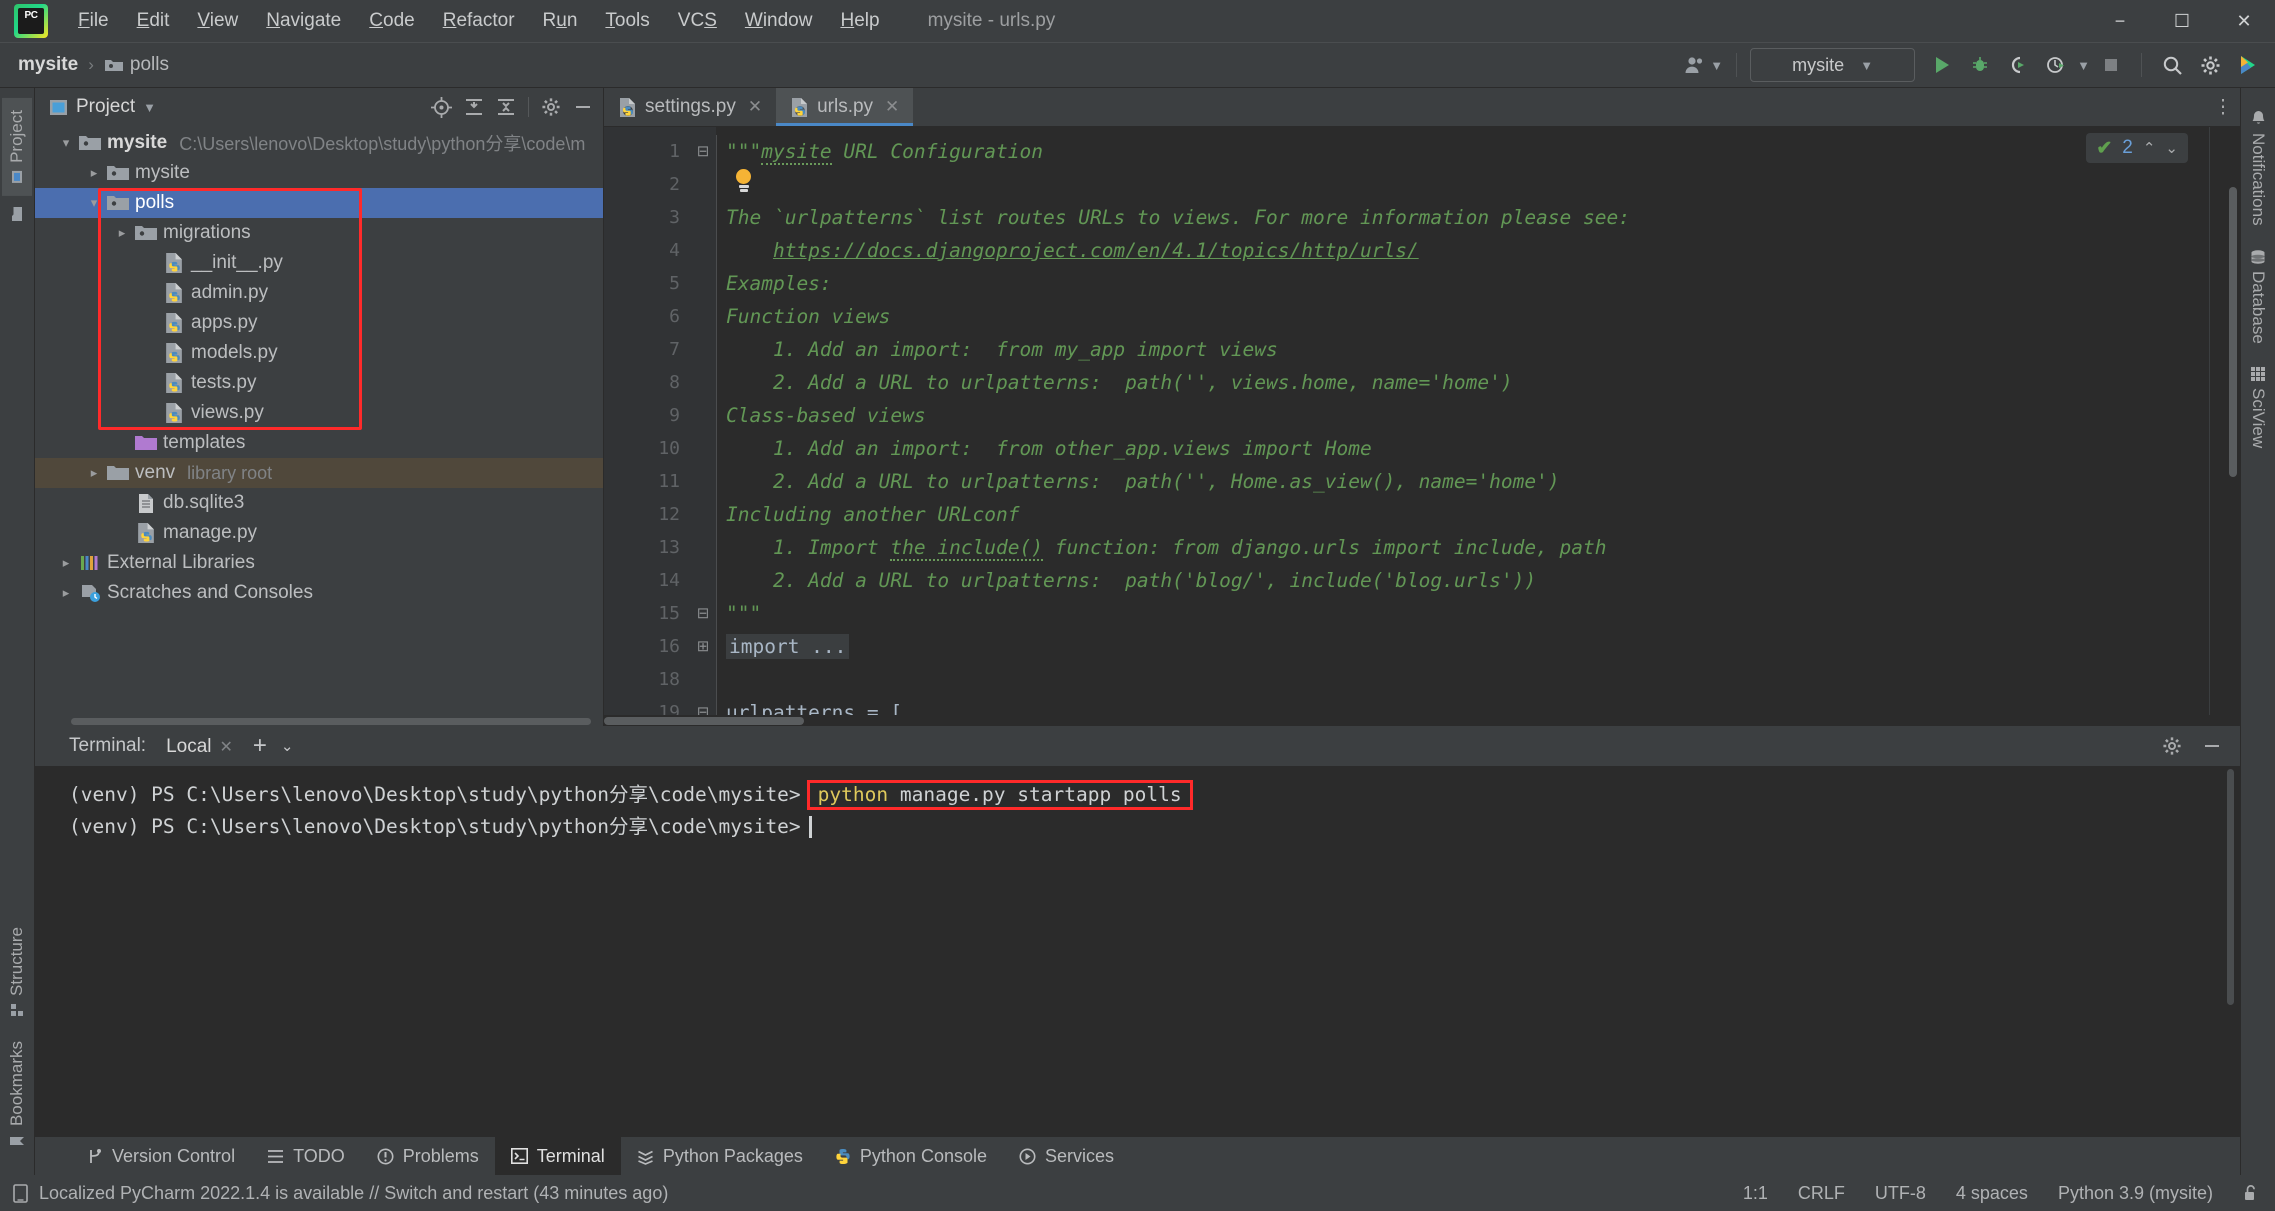 Image resolution: width=2275 pixels, height=1211 pixels. I want to click on code-line: """mysite URL Configuration, so click(1478, 151).